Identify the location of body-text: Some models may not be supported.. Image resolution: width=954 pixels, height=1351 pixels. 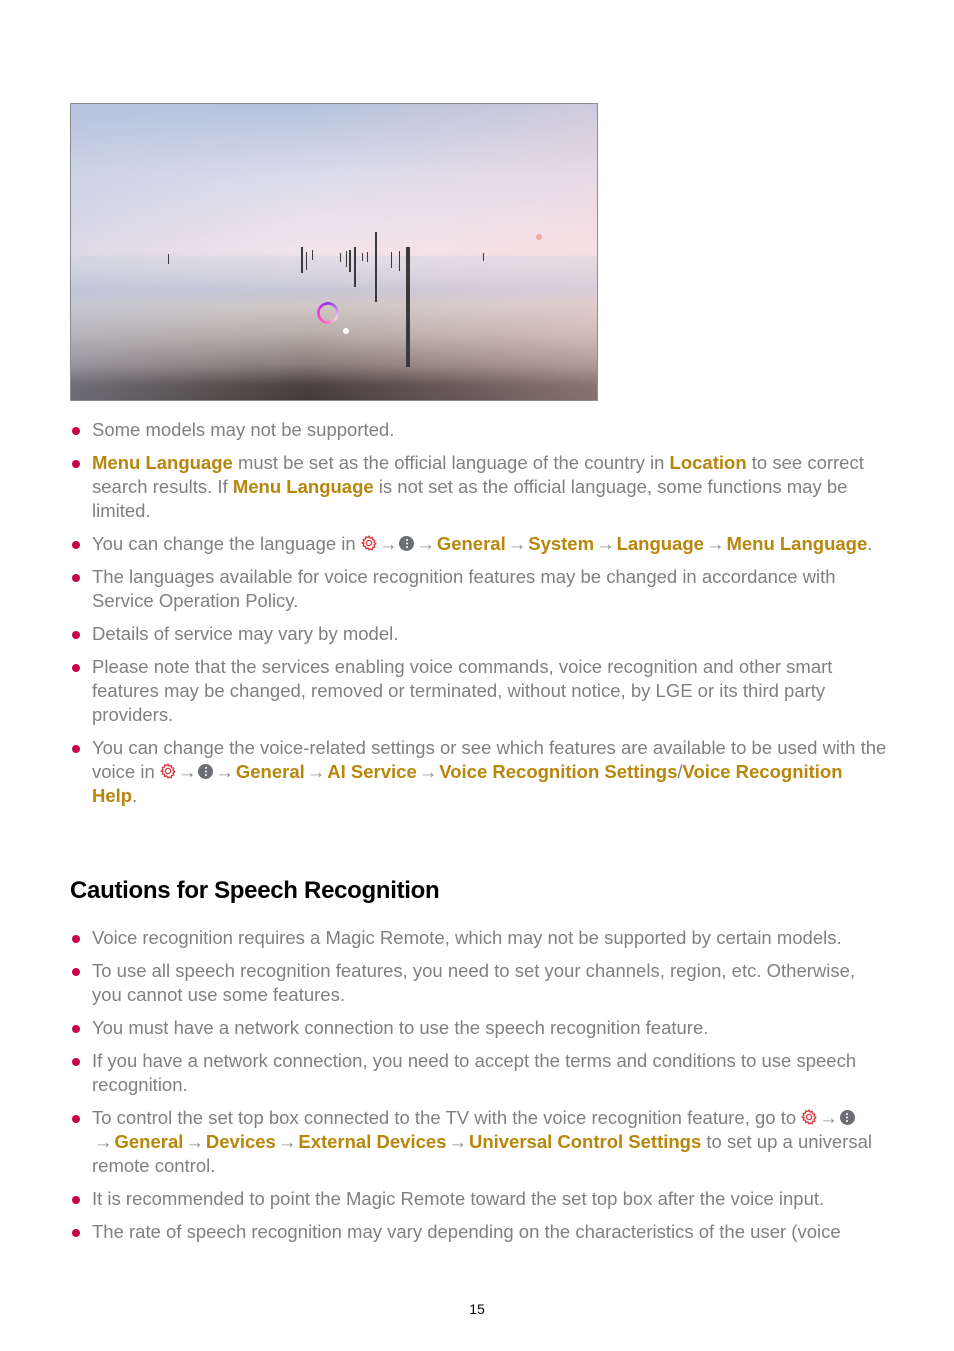
(243, 429).